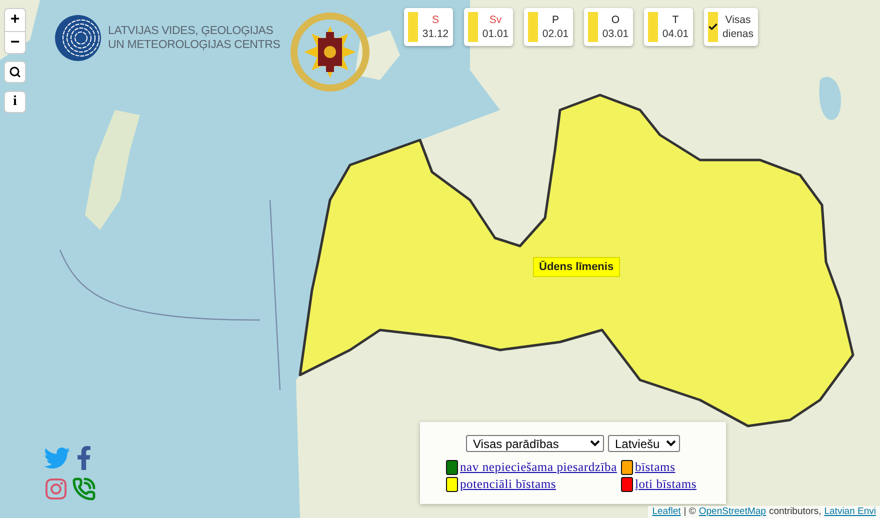 The height and width of the screenshot is (518, 880). Describe the element at coordinates (615, 34) in the screenshot. I see `day-date: 03.01` at that location.